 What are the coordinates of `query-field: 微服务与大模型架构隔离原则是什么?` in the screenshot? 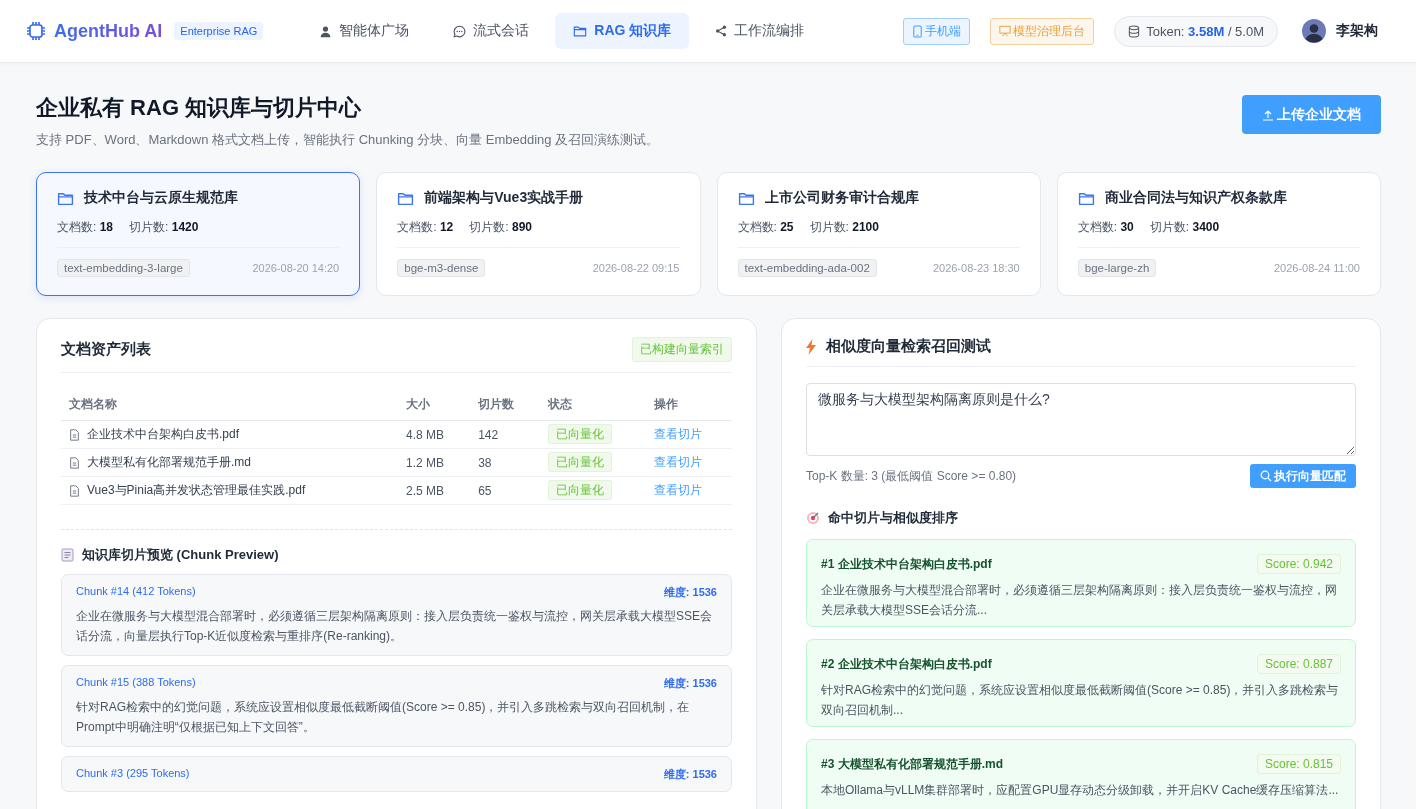 It's located at (1081, 419).